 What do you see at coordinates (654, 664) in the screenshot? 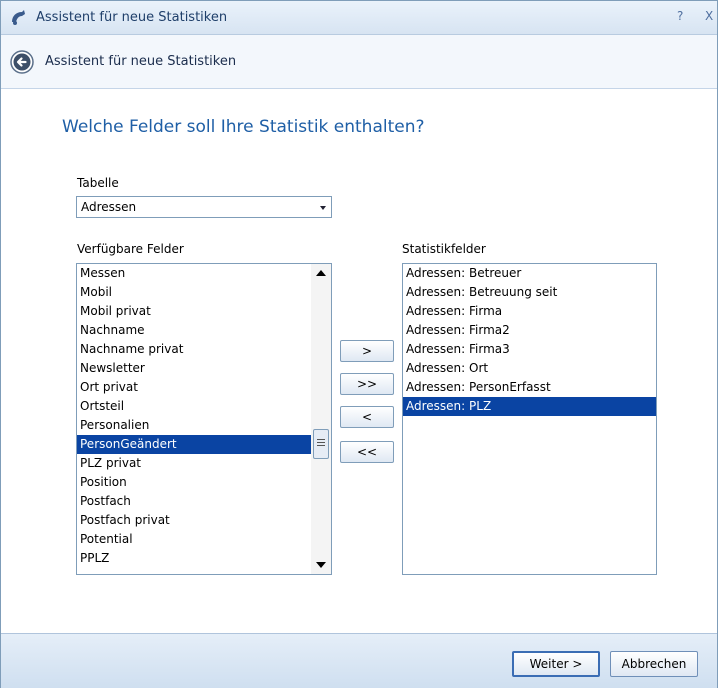
I see `cancel-button: Abbrechen` at bounding box center [654, 664].